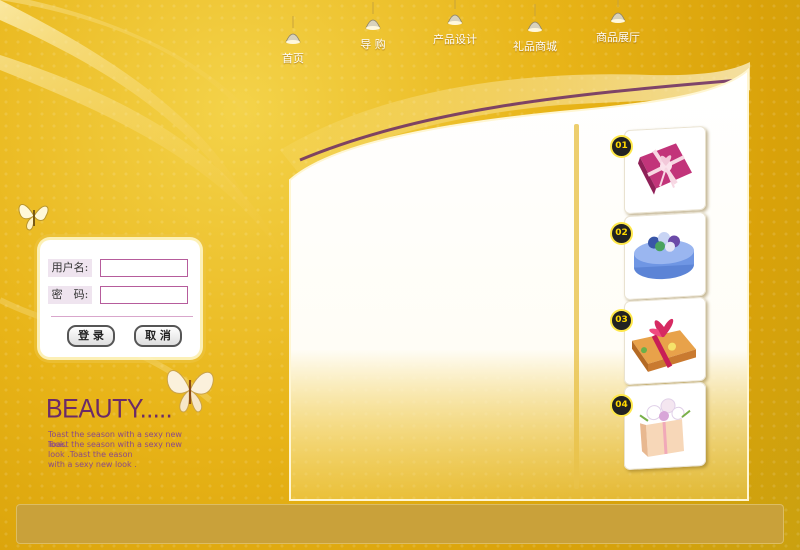 The height and width of the screenshot is (550, 800). Describe the element at coordinates (70, 268) in the screenshot. I see `username-label: 用户名:` at that location.